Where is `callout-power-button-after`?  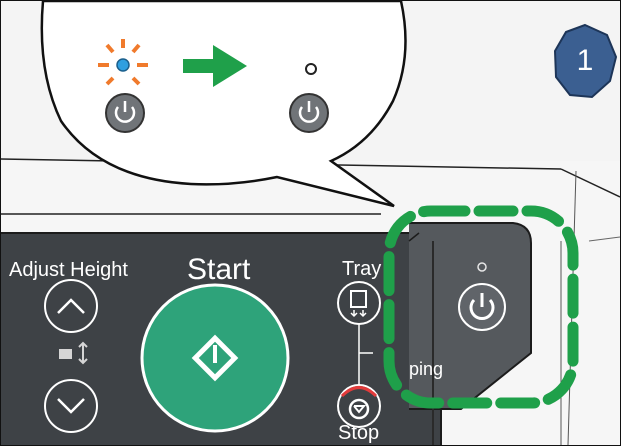 callout-power-button-after is located at coordinates (309, 113).